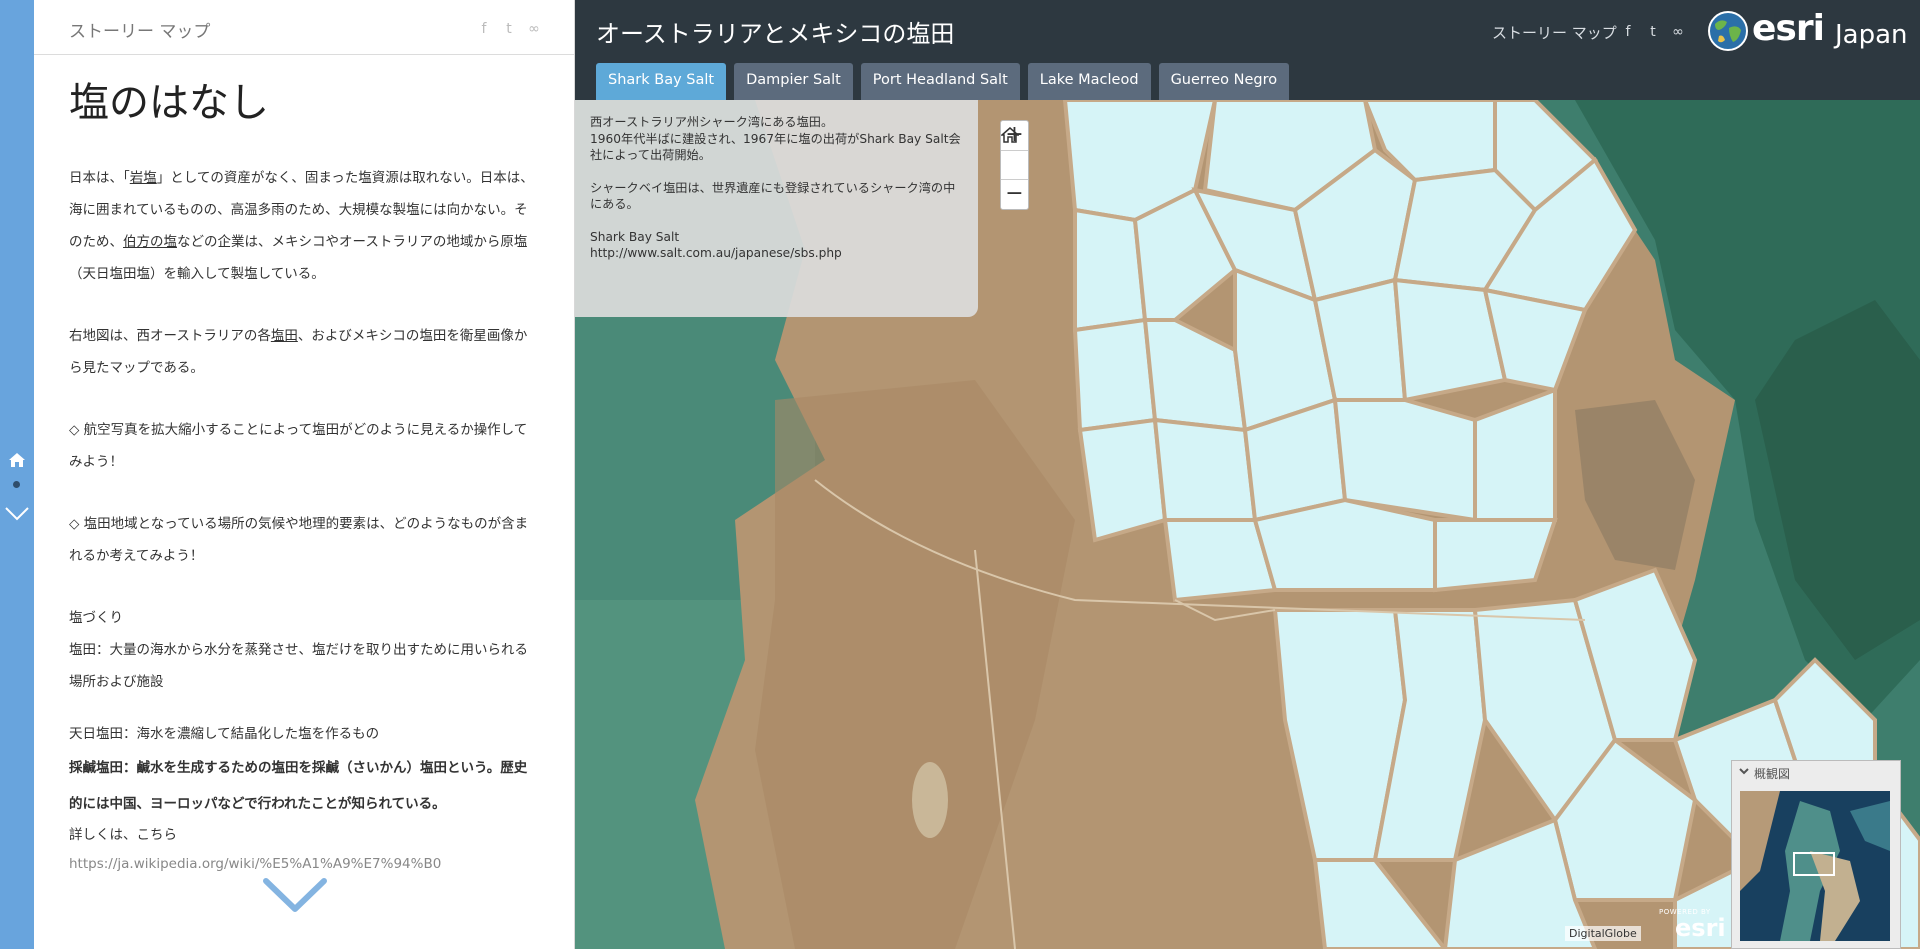 The height and width of the screenshot is (949, 1920). What do you see at coordinates (712, 122) in the screenshot?
I see `info-line: 西オーストラリア州シャーク湾にある塩田。` at bounding box center [712, 122].